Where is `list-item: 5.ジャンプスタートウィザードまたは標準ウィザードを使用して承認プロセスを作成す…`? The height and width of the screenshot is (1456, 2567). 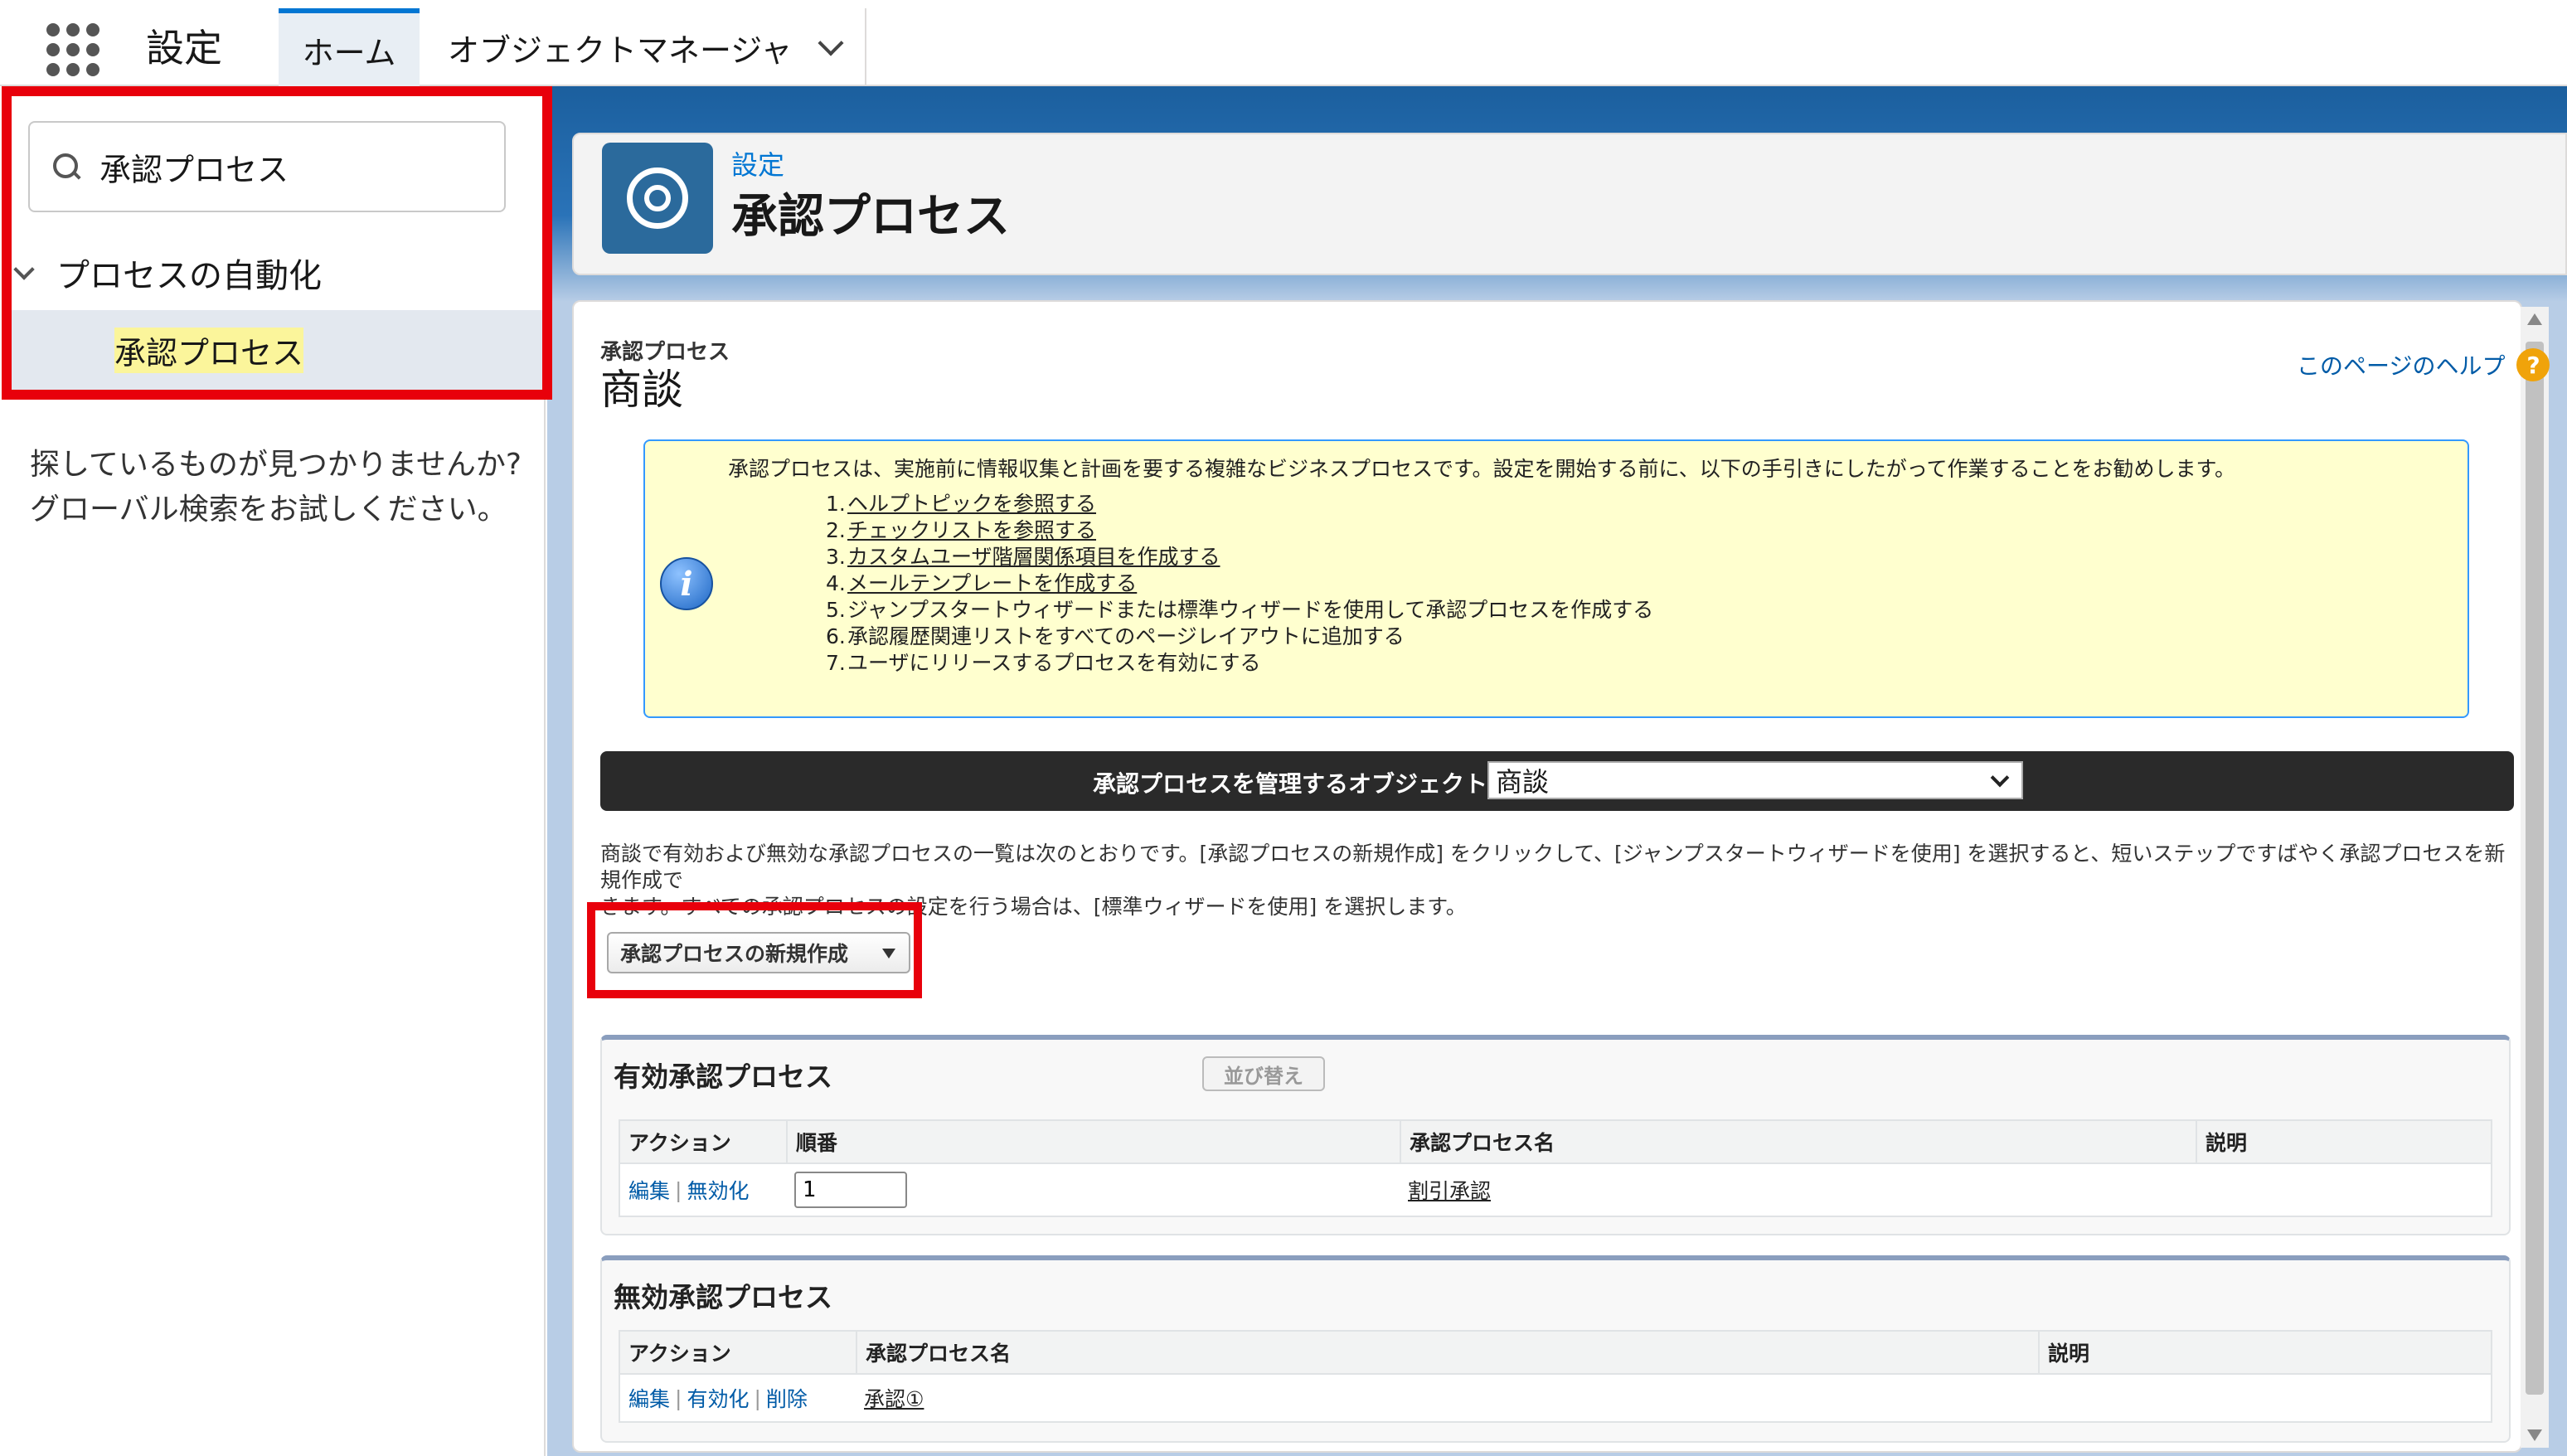 list-item: 5.ジャンプスタートウィザードまたは標準ウィザードを使用して承認プロセスを作成す… is located at coordinates (1240, 610).